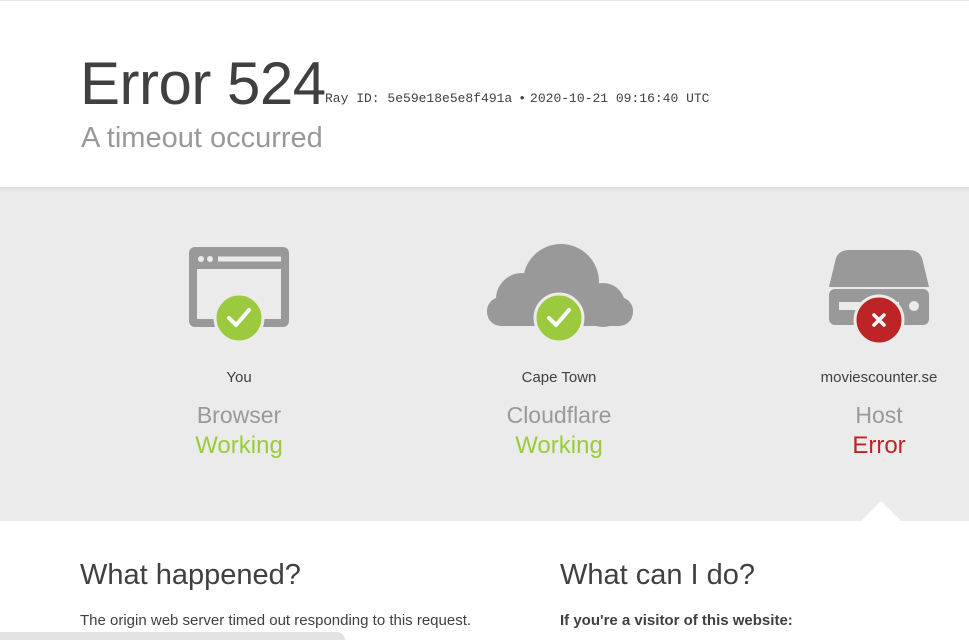  I want to click on server-icon-wrap, so click(844, 292).